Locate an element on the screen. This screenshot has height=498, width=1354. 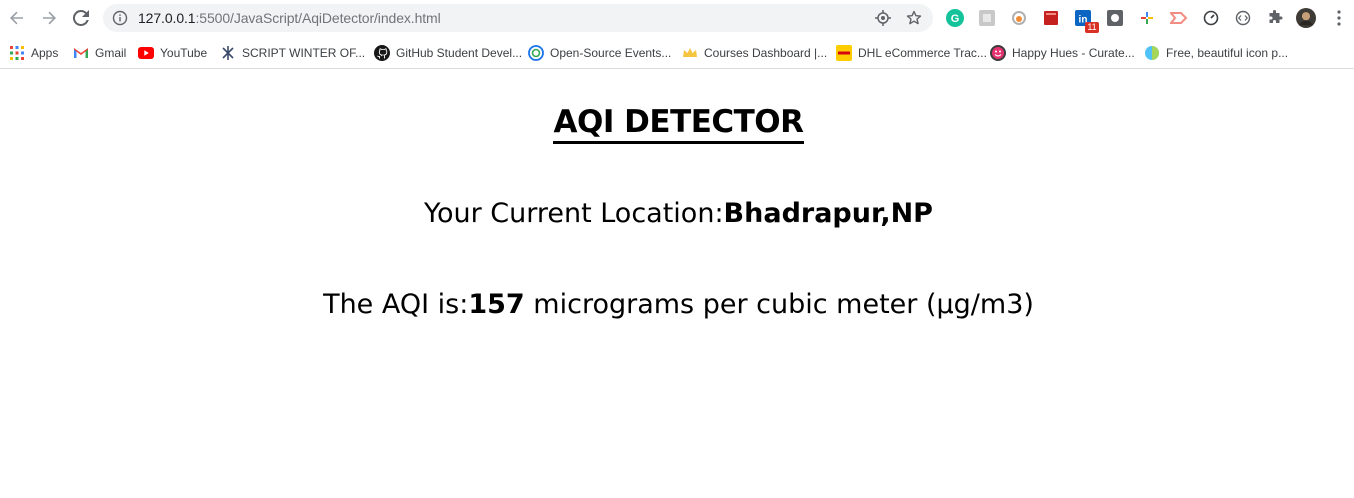
location-value: Bhadrapur,NP is located at coordinates (828, 213).